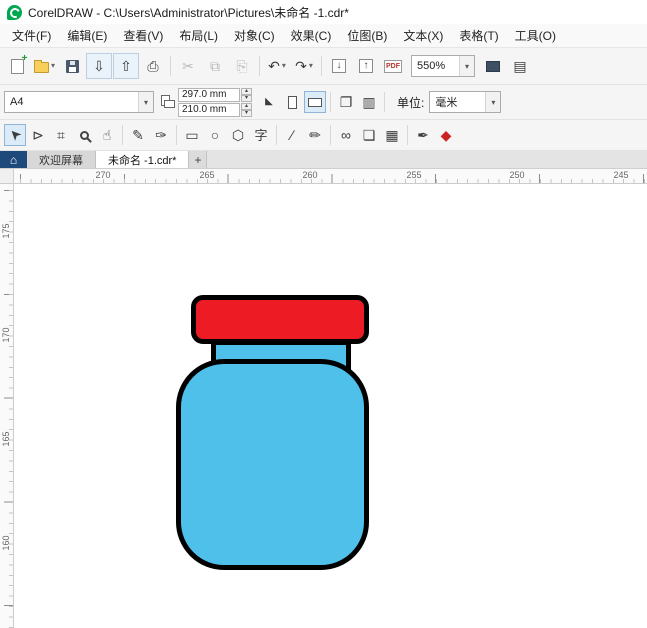 The height and width of the screenshot is (628, 647). What do you see at coordinates (292, 102) in the screenshot?
I see `portrait-orientation-button` at bounding box center [292, 102].